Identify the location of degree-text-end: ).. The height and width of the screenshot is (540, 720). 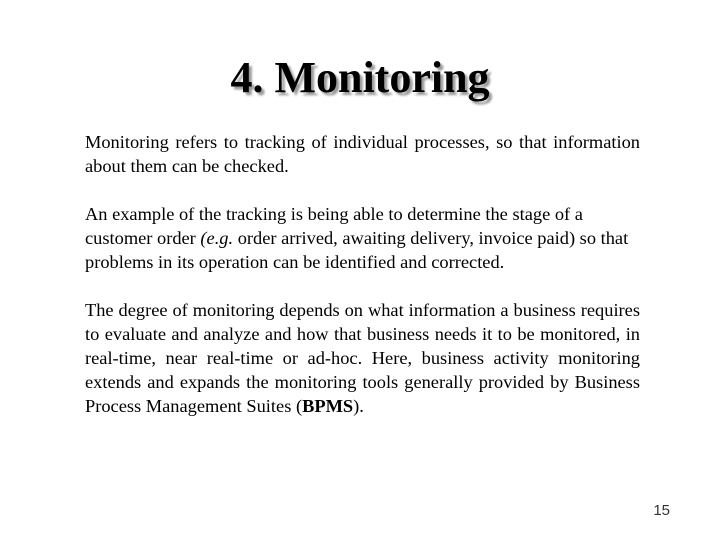
(358, 406).